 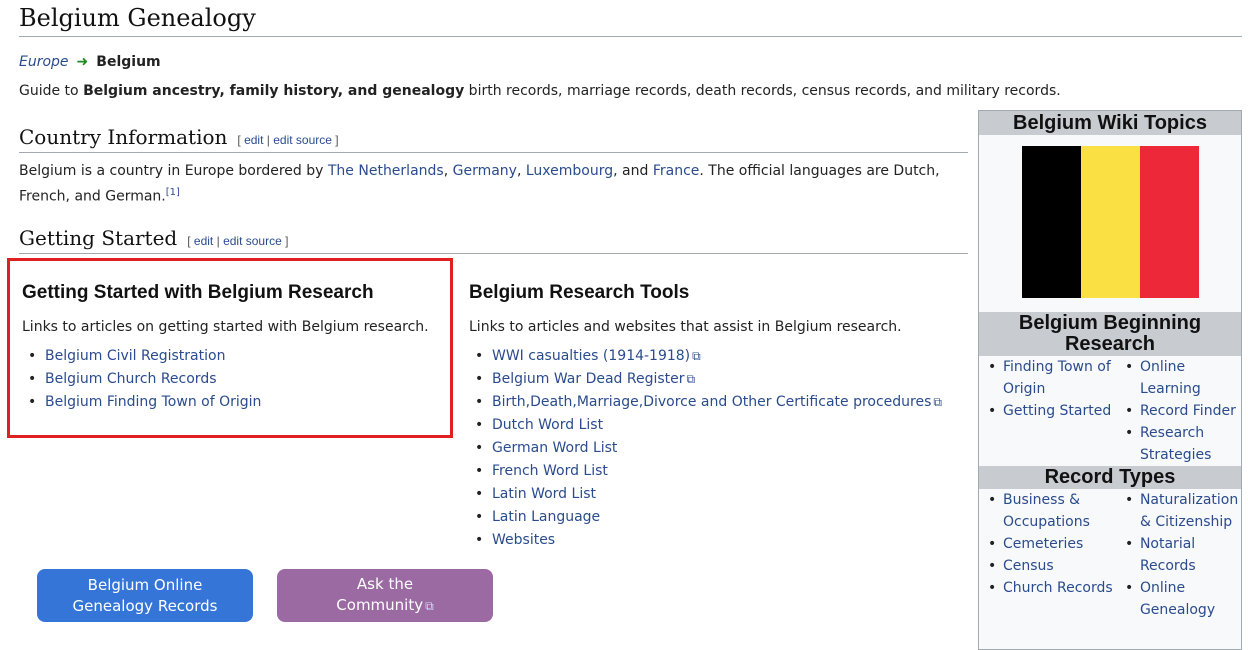 I want to click on flag-yellow-stripe, so click(x=1110, y=222).